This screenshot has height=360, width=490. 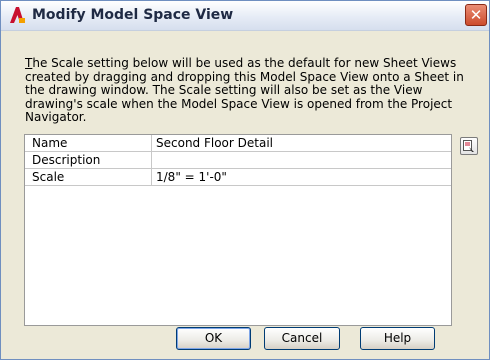 I want to click on window-title: Modify Model Space View, so click(x=133, y=15).